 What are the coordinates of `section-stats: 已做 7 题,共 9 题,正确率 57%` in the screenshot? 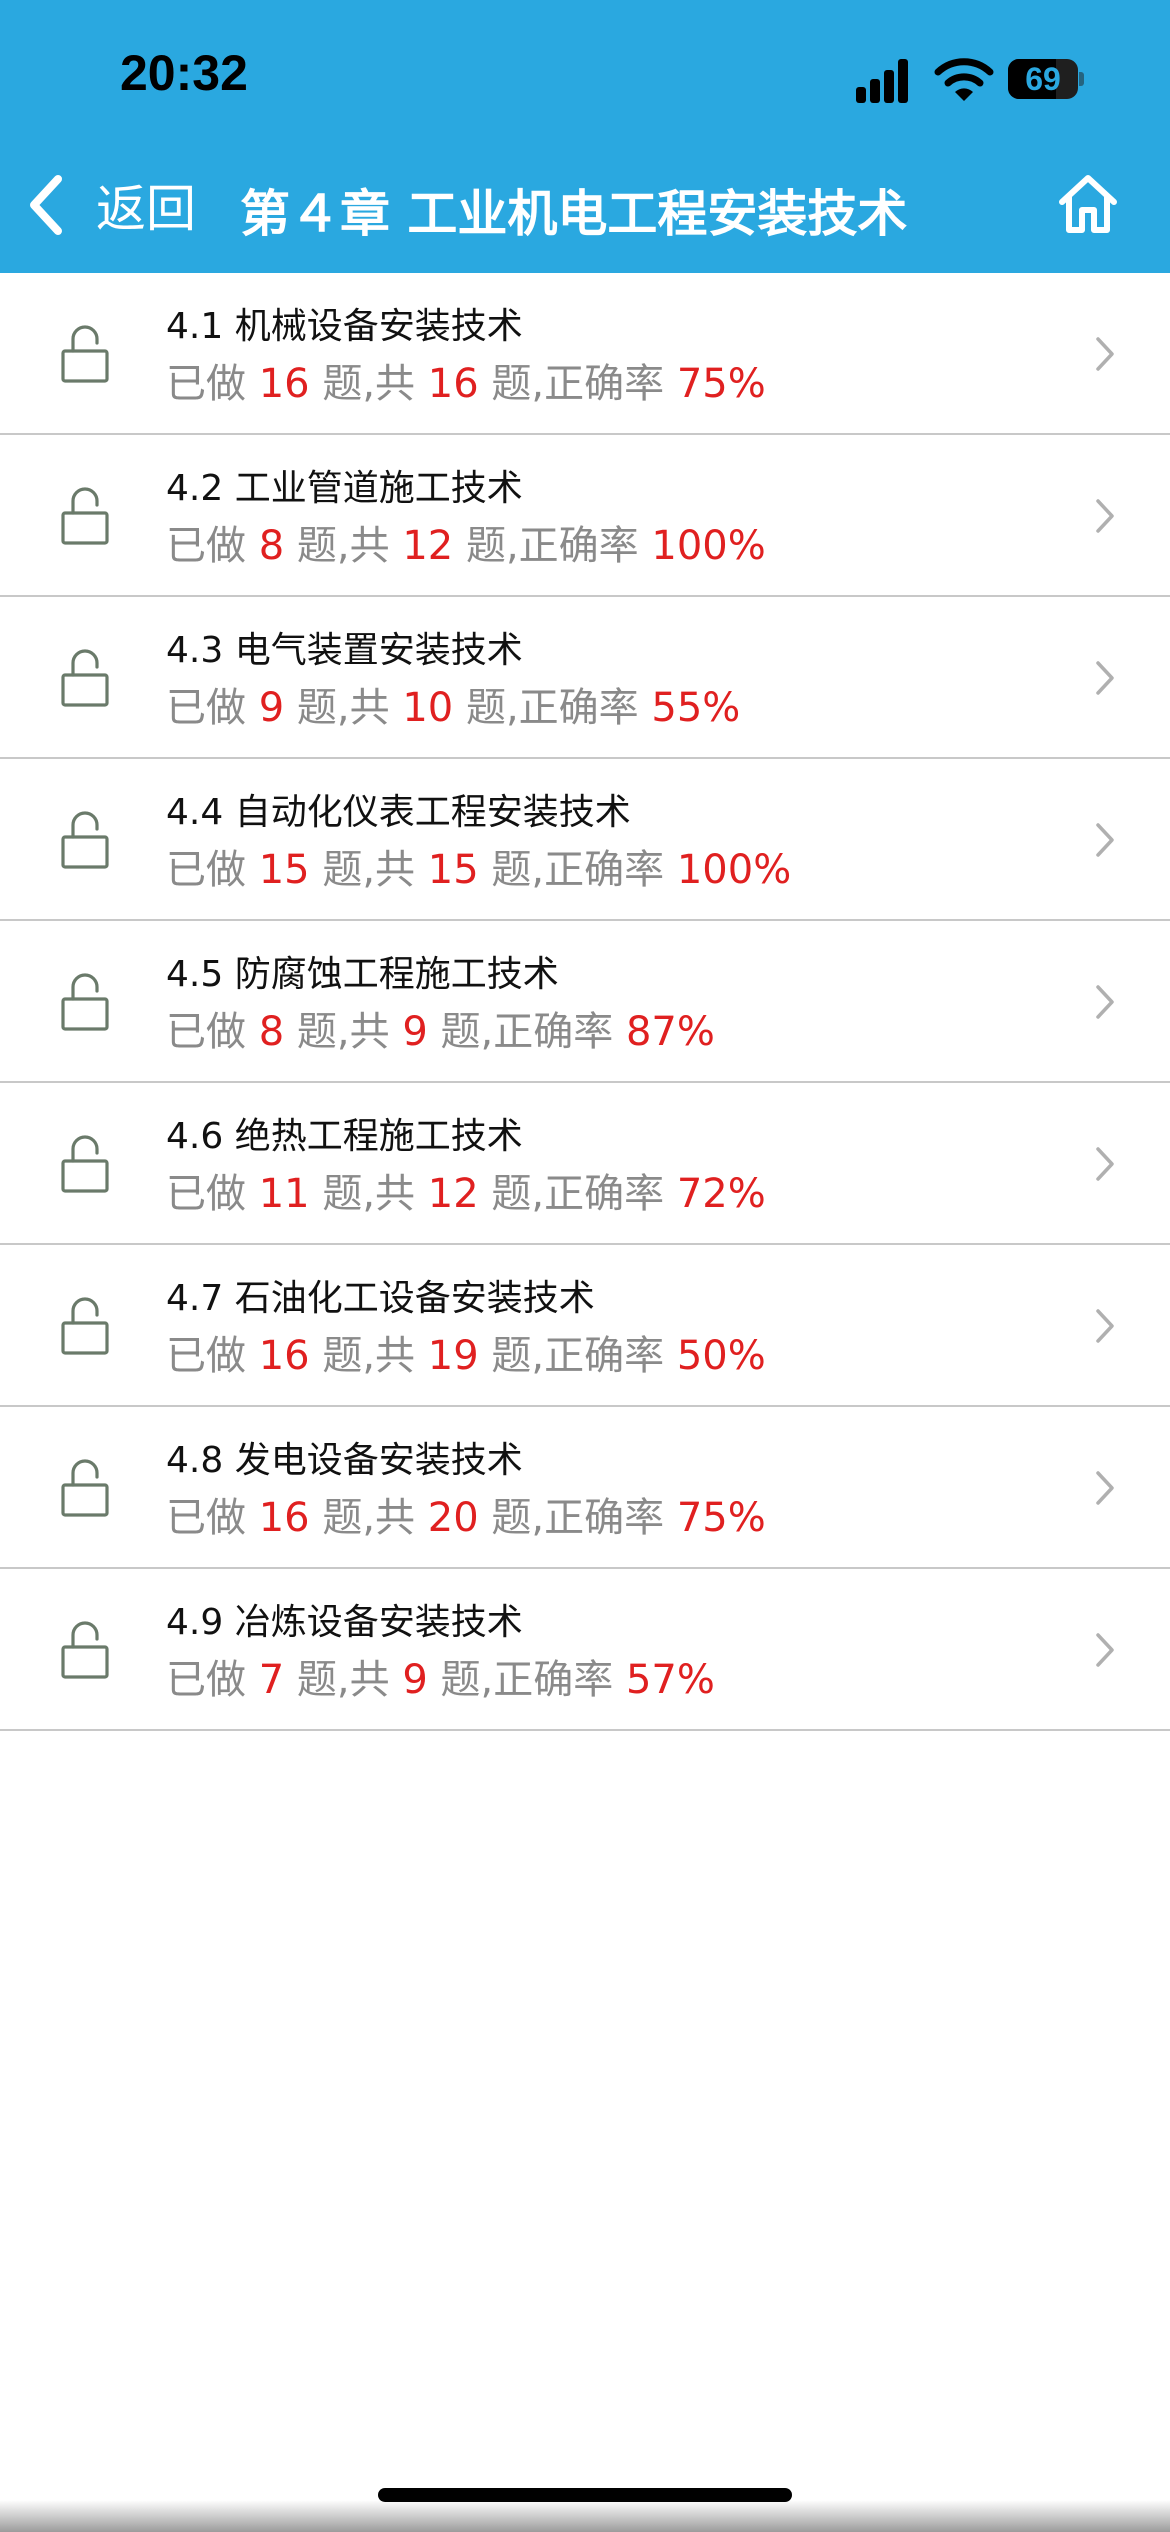 It's located at (440, 1676).